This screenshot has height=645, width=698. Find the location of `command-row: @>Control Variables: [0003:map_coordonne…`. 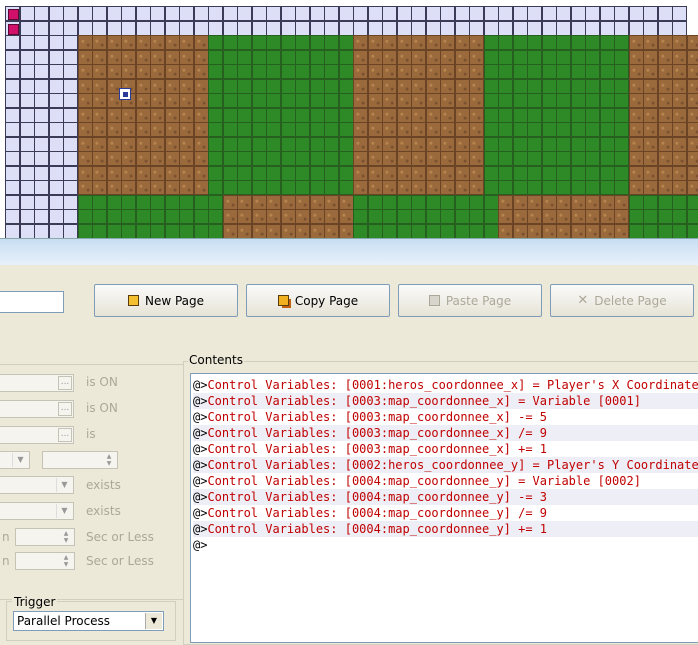

command-row: @>Control Variables: [0003:map_coordonne… is located at coordinates (445, 417).